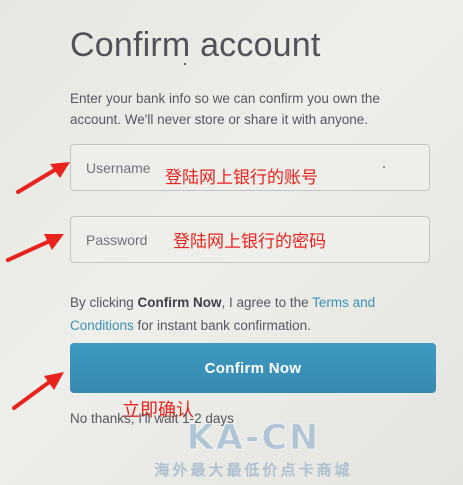 Image resolution: width=463 pixels, height=485 pixels. What do you see at coordinates (253, 368) in the screenshot?
I see `confirm-now-button: Confirm Now` at bounding box center [253, 368].